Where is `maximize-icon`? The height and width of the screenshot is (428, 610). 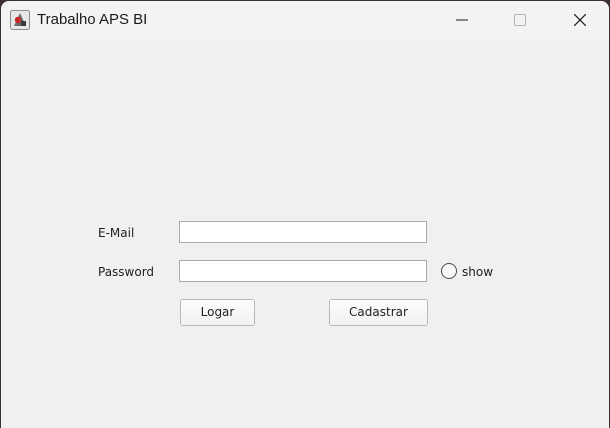 maximize-icon is located at coordinates (520, 20).